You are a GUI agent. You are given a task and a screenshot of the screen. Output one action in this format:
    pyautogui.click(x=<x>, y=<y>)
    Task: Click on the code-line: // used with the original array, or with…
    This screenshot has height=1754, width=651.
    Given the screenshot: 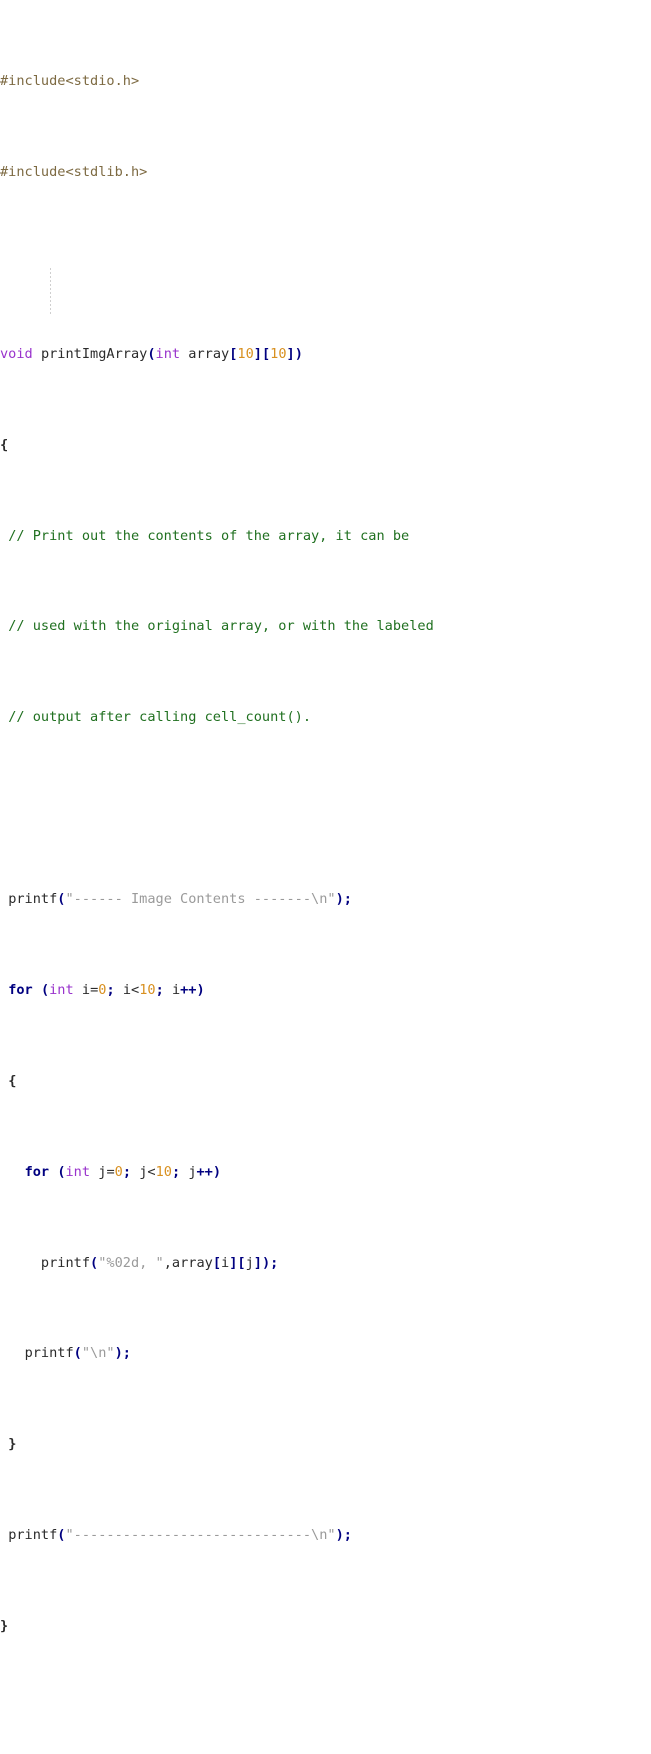 What is the action you would take?
    pyautogui.click(x=325, y=626)
    